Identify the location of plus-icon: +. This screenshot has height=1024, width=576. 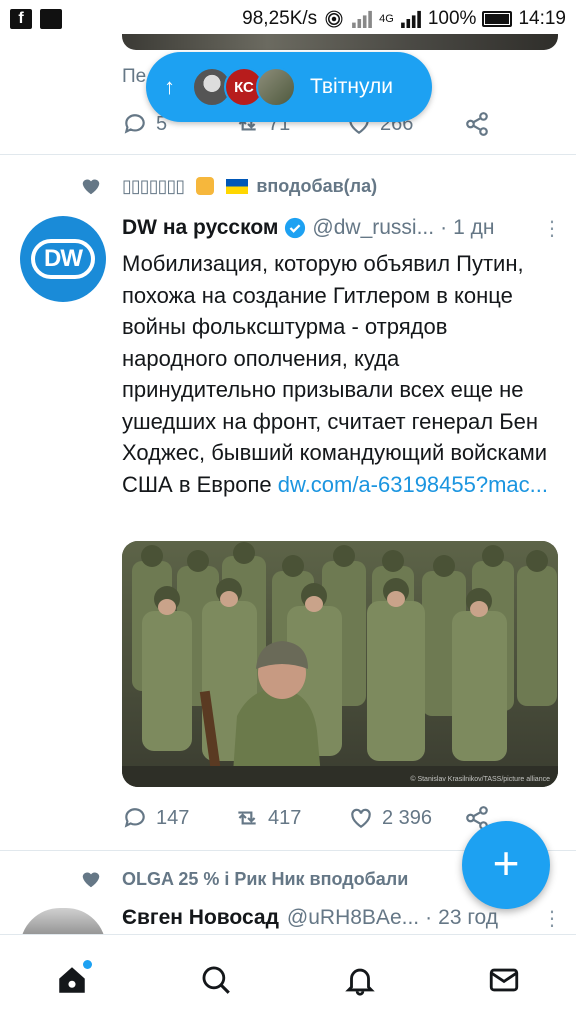
(506, 863).